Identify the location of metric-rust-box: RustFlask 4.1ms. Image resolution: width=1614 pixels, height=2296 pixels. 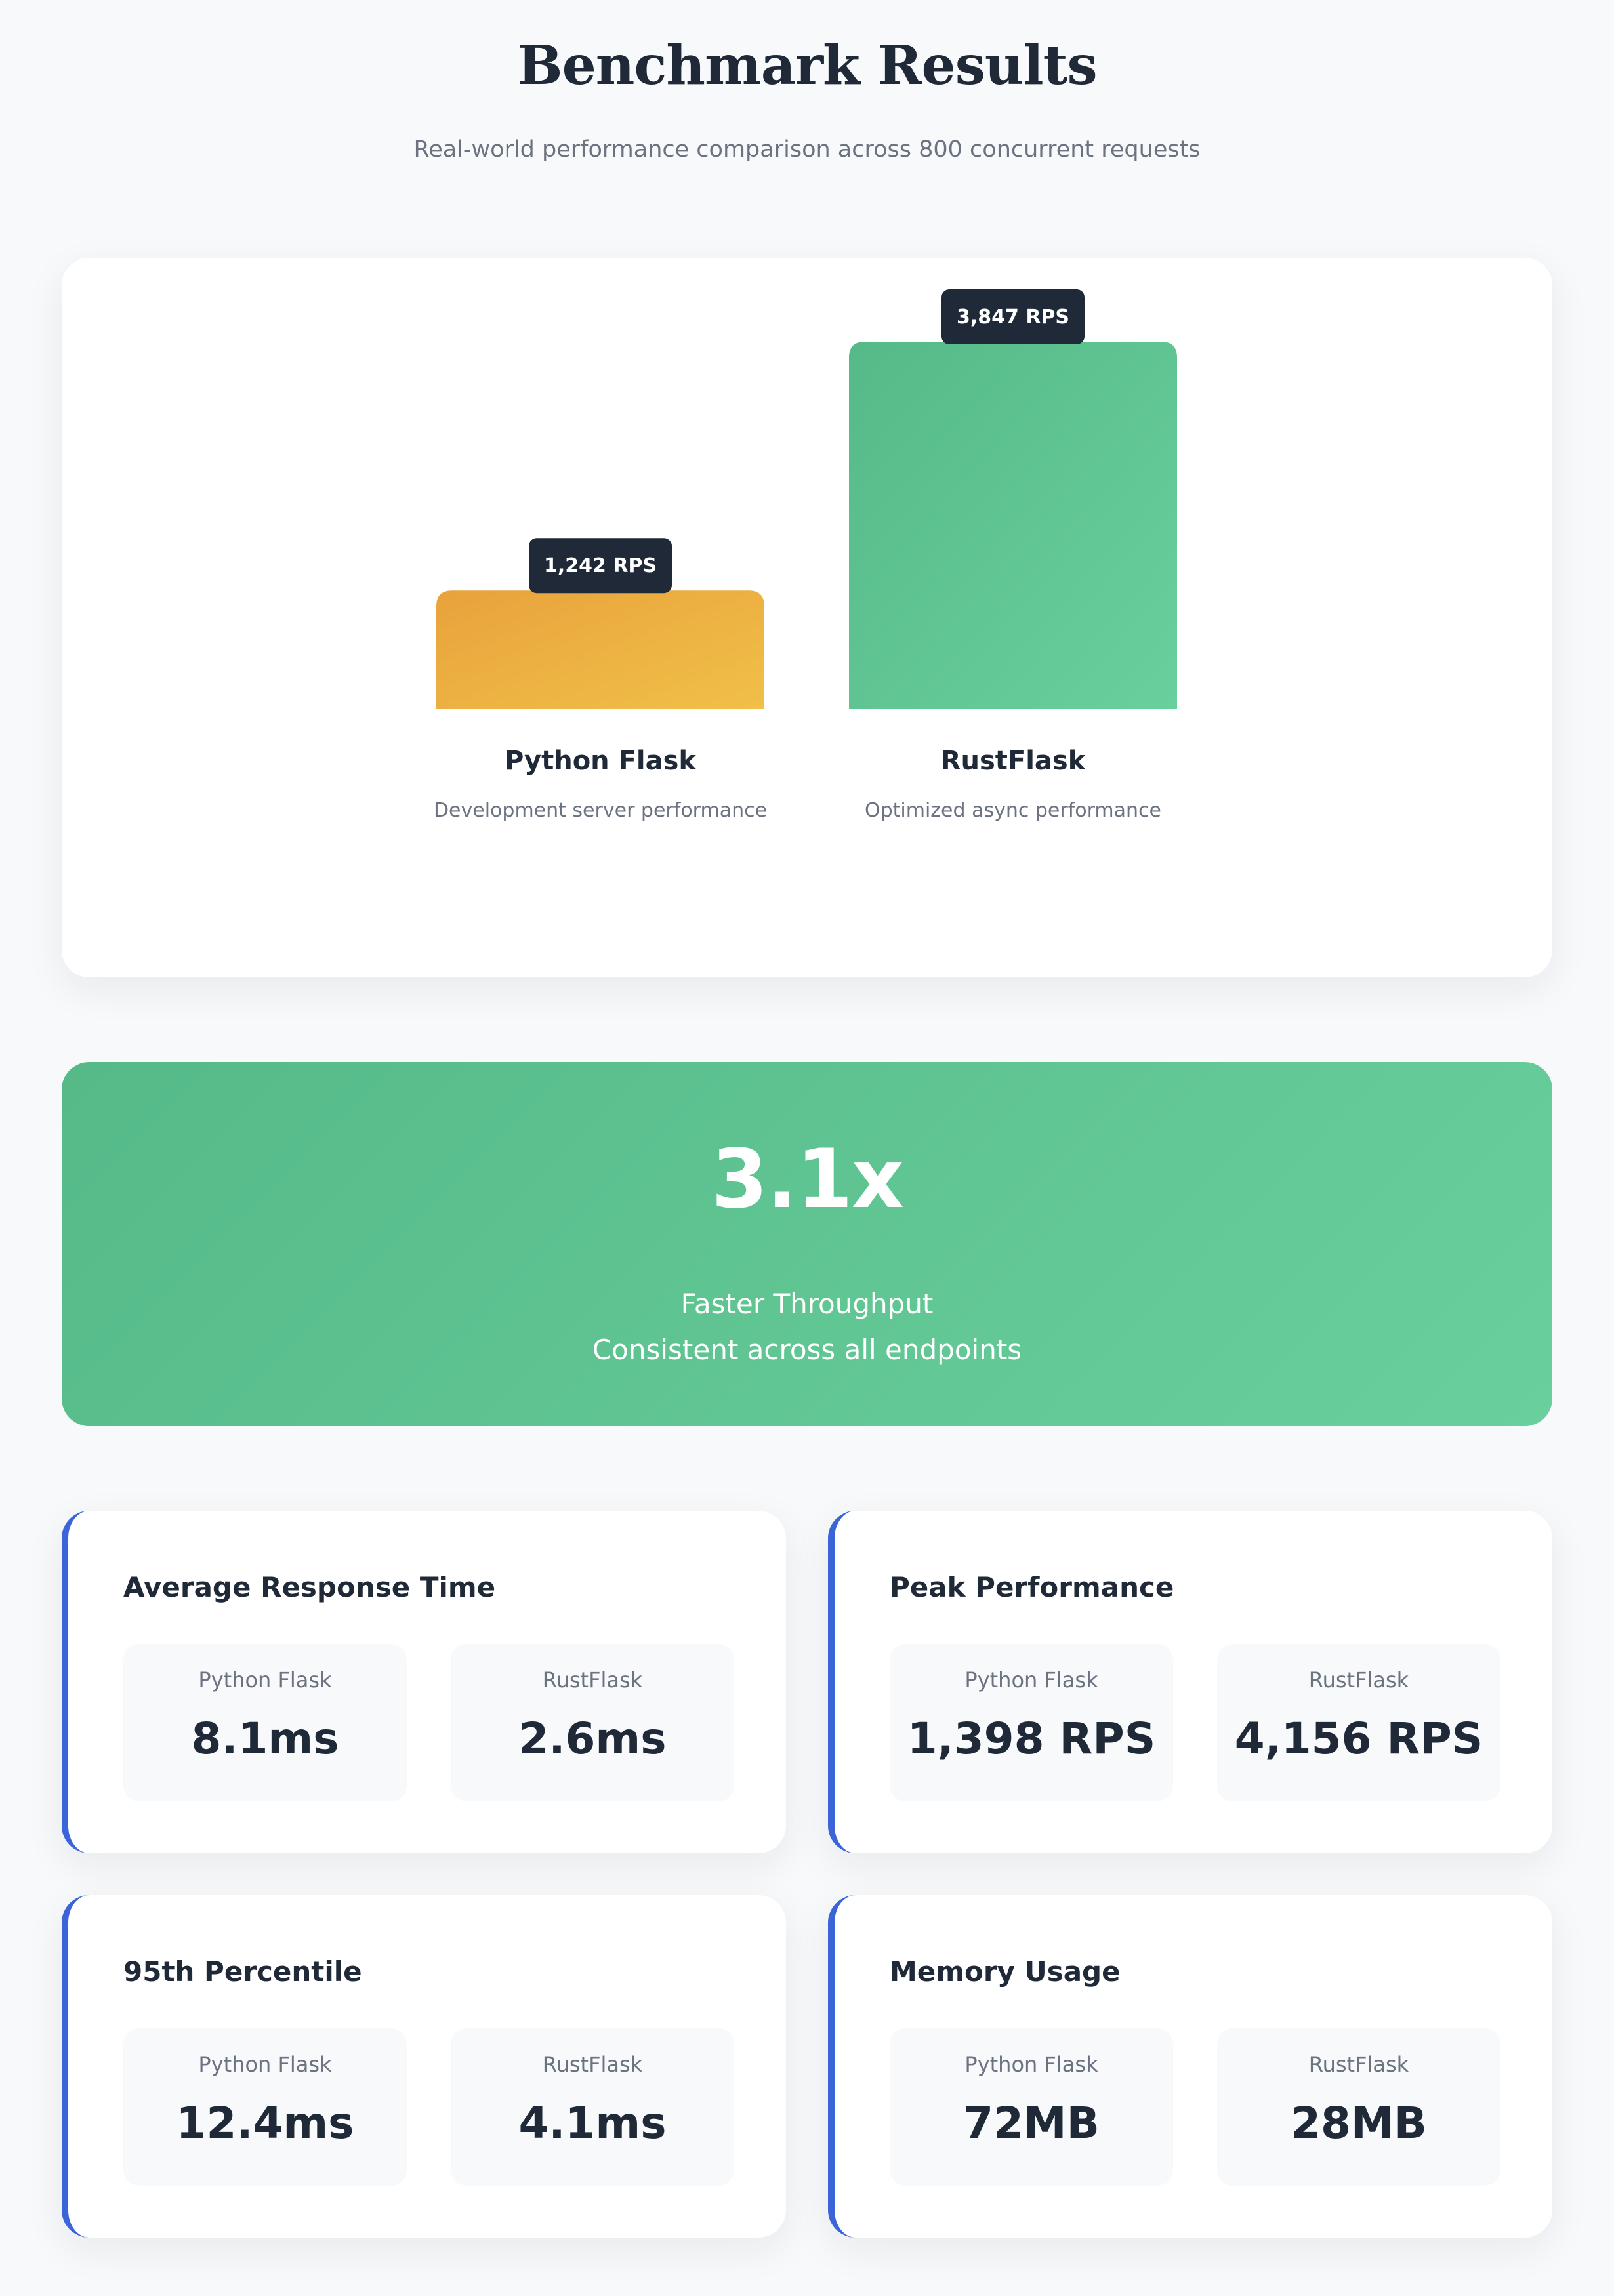
(592, 2107).